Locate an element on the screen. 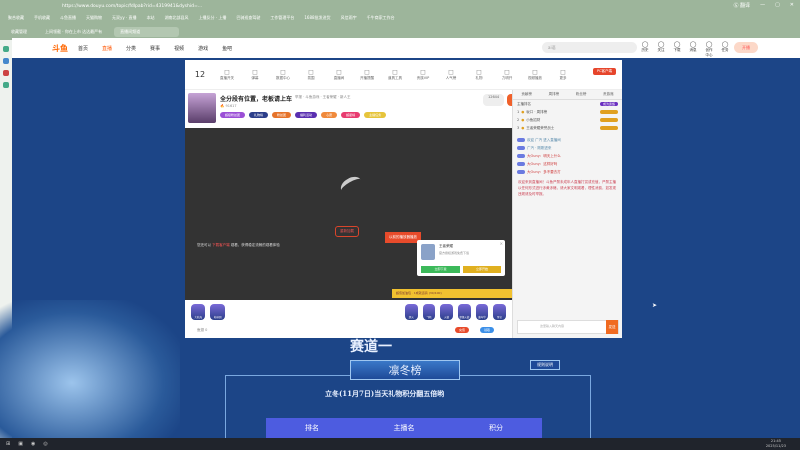 Image resolution: width=800 pixels, height=450 pixels. gift-item: 嘉年华 is located at coordinates (482, 312).